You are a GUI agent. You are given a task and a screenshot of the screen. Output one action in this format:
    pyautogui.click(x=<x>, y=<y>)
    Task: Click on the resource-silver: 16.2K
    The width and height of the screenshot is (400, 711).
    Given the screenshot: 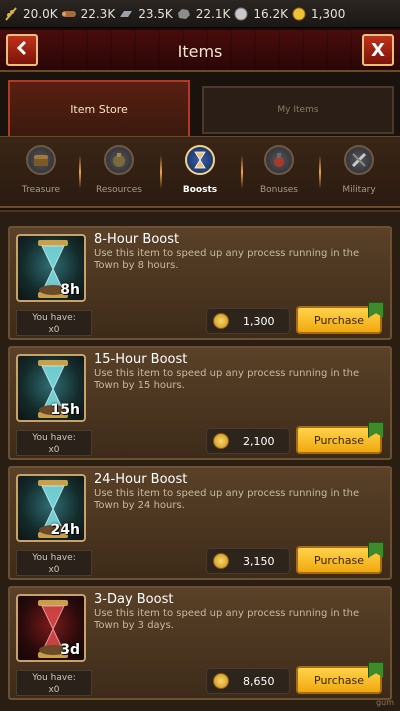 What is the action you would take?
    pyautogui.click(x=260, y=14)
    